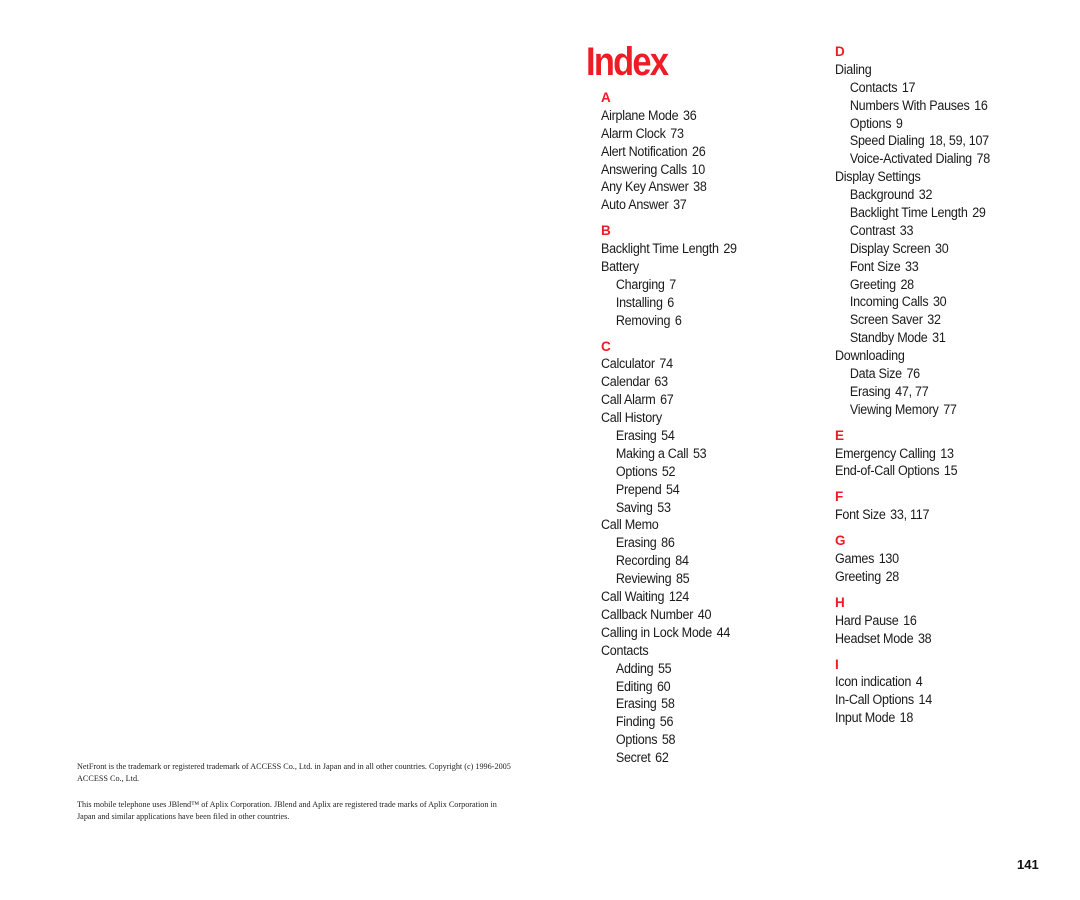  What do you see at coordinates (669, 187) in the screenshot?
I see `index-entry: Any Key Answer 38` at bounding box center [669, 187].